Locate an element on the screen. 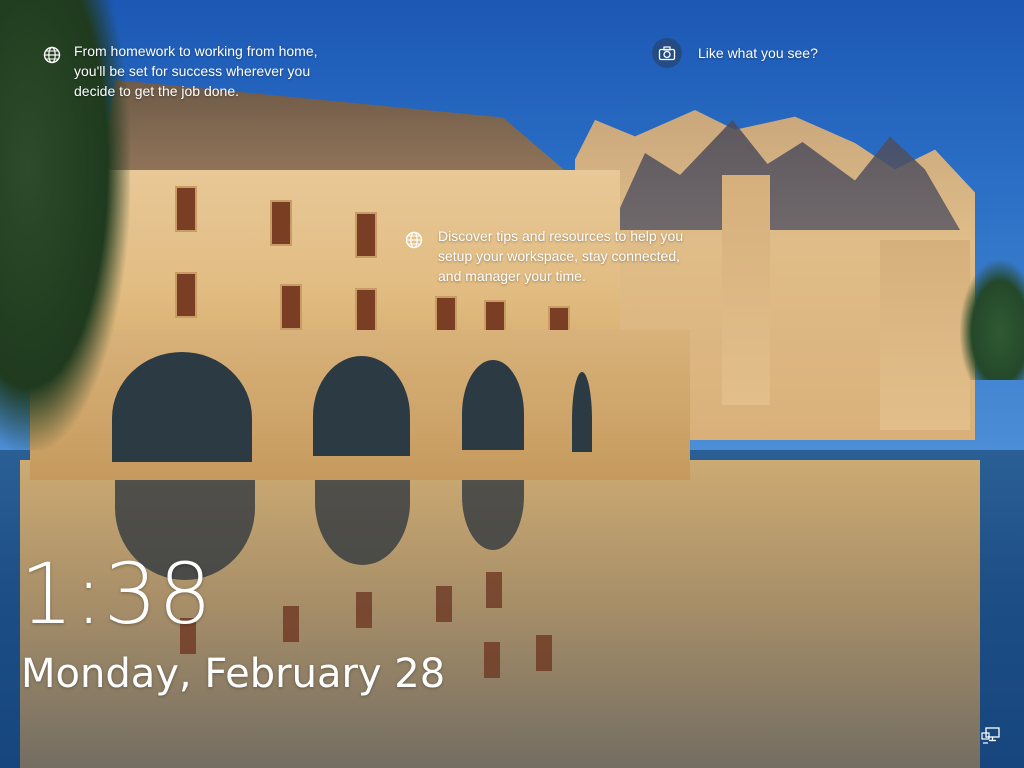 The width and height of the screenshot is (1024, 768). distant-trees is located at coordinates (992, 320).